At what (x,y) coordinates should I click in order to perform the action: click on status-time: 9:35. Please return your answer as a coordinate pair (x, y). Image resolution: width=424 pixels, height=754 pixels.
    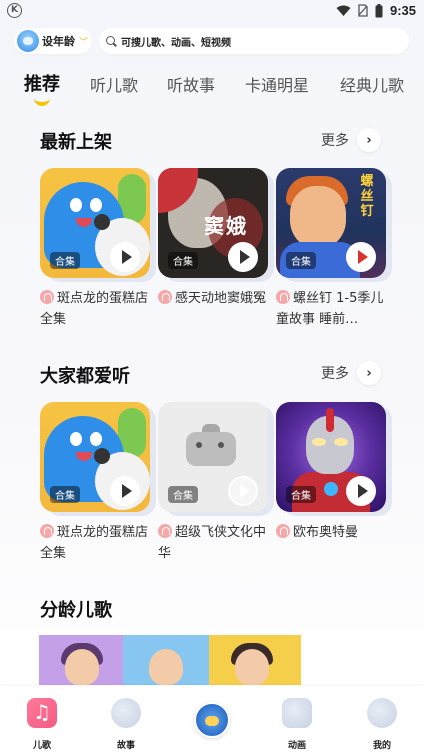
    Looking at the image, I should click on (402, 10).